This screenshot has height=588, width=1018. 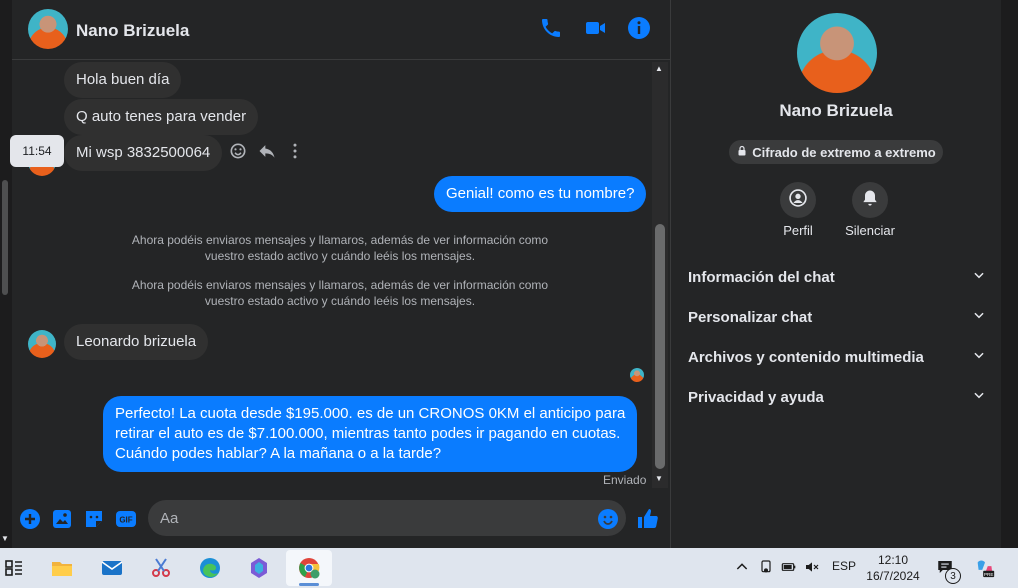 I want to click on snipping-tool-icon, so click(x=161, y=568).